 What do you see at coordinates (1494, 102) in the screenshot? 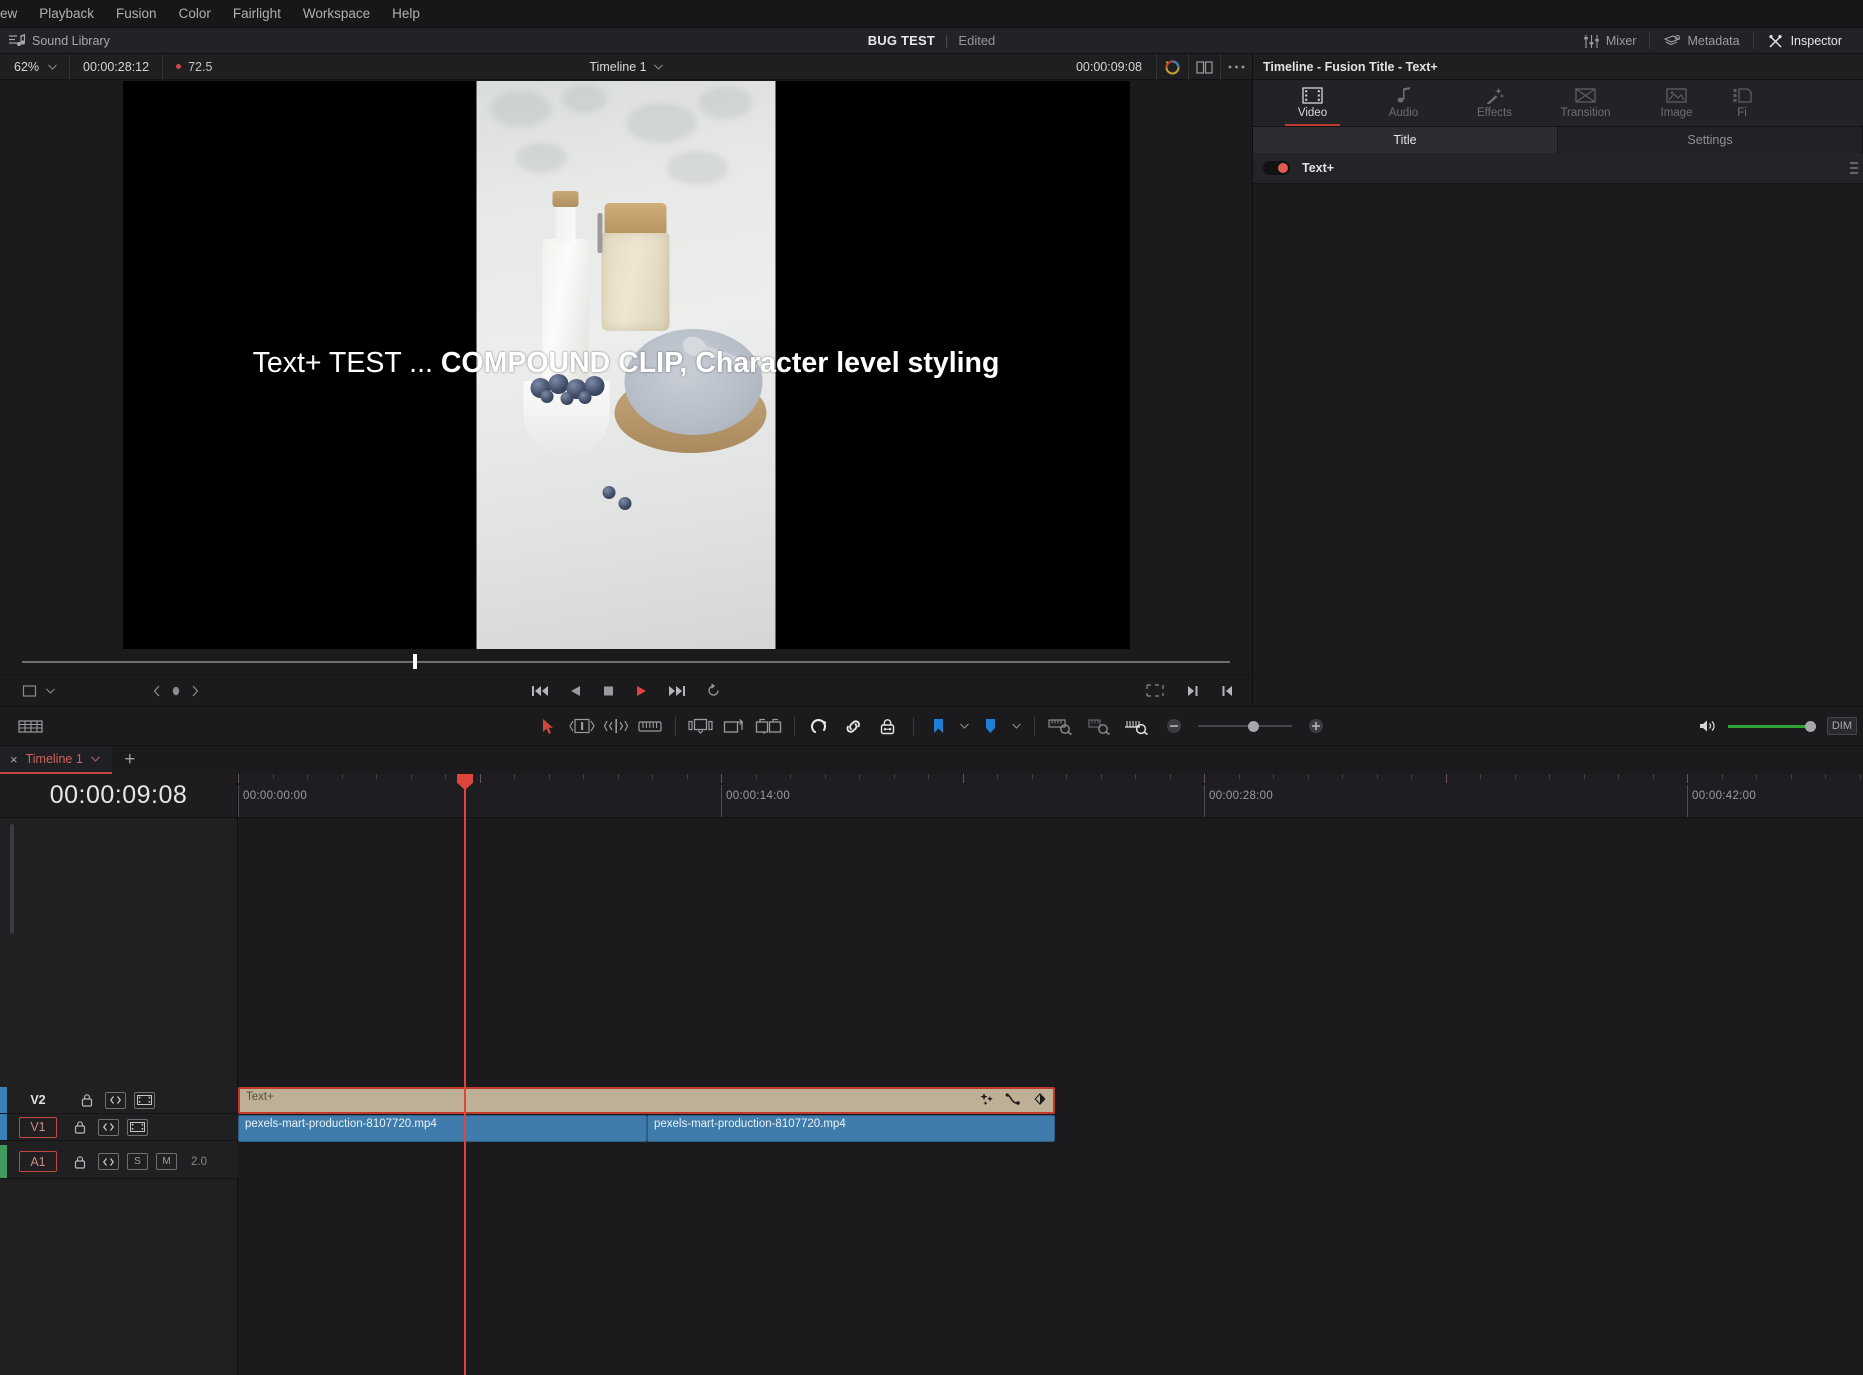
I see `tab-effects: Effects` at bounding box center [1494, 102].